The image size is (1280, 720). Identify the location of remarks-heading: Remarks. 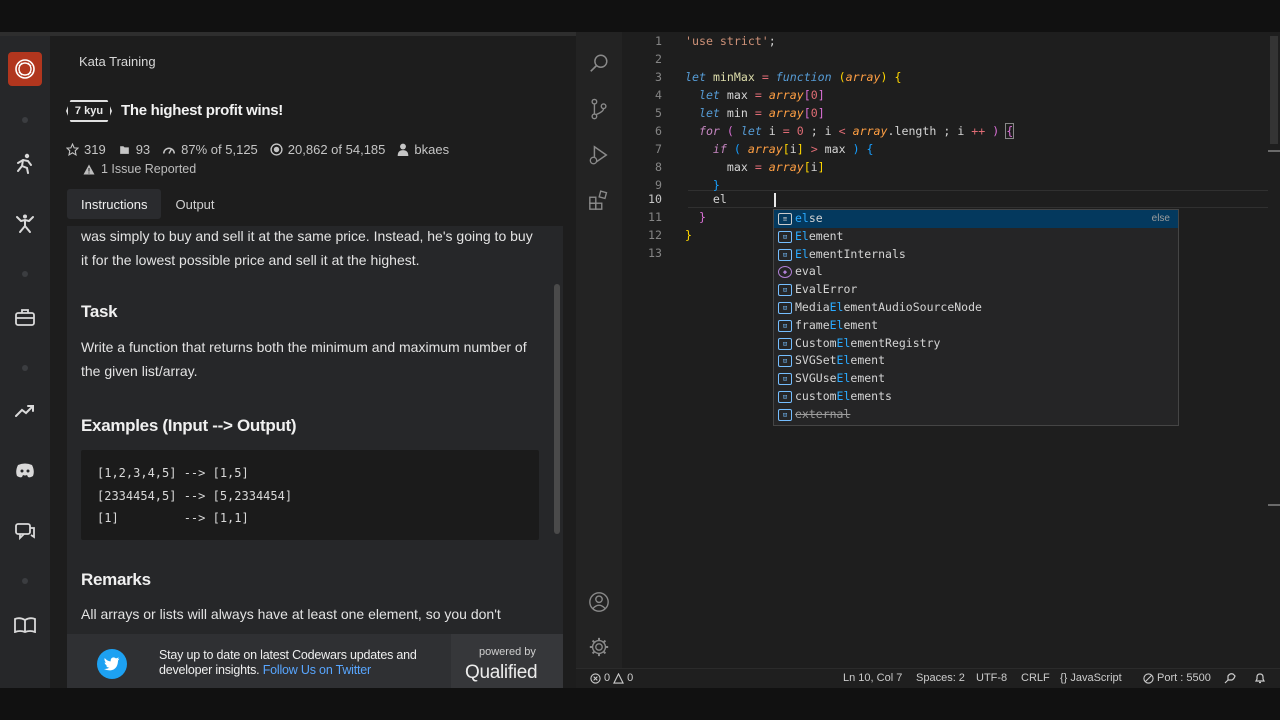
(116, 579).